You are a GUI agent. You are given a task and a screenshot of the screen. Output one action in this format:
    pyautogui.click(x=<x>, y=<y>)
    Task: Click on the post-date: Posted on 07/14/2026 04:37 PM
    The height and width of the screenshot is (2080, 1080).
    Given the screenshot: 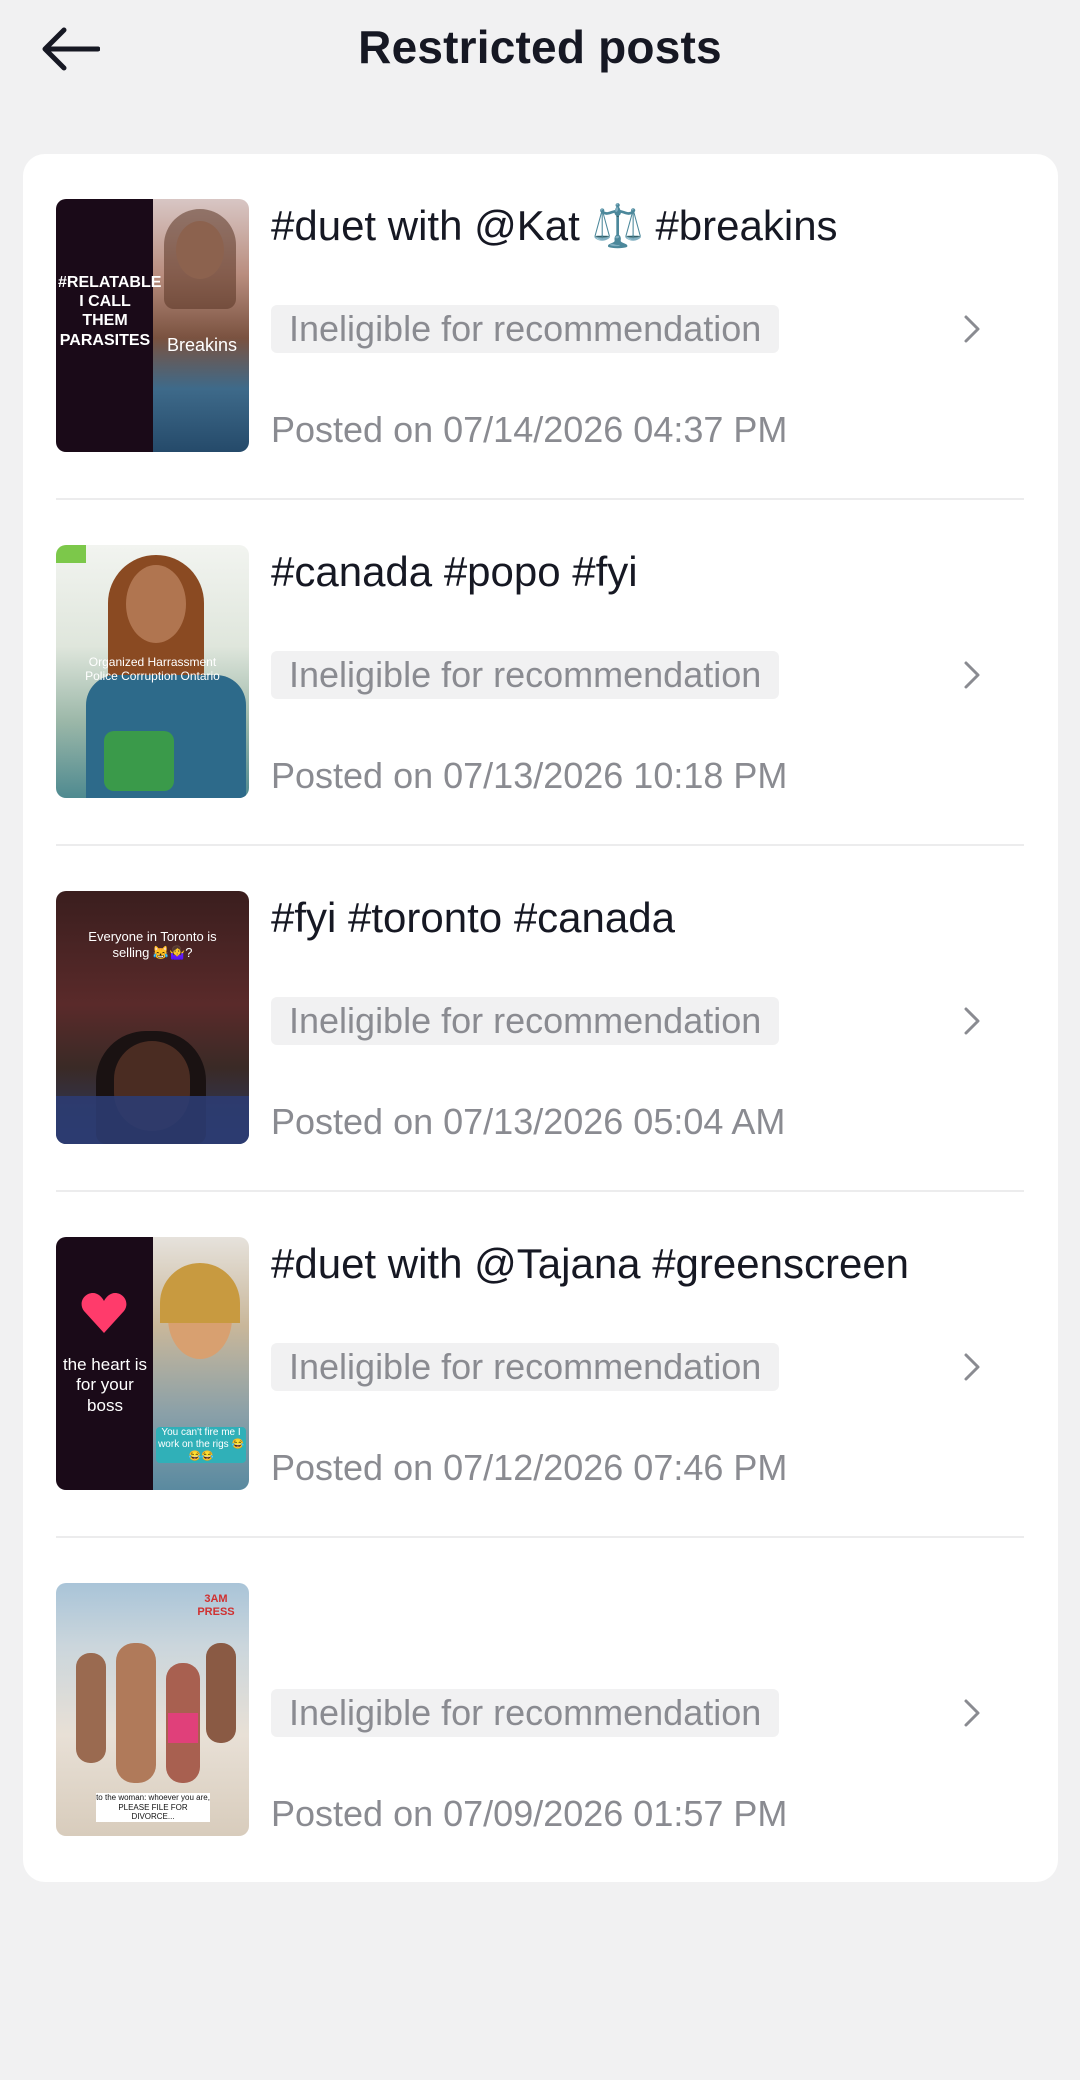 What is the action you would take?
    pyautogui.click(x=529, y=429)
    